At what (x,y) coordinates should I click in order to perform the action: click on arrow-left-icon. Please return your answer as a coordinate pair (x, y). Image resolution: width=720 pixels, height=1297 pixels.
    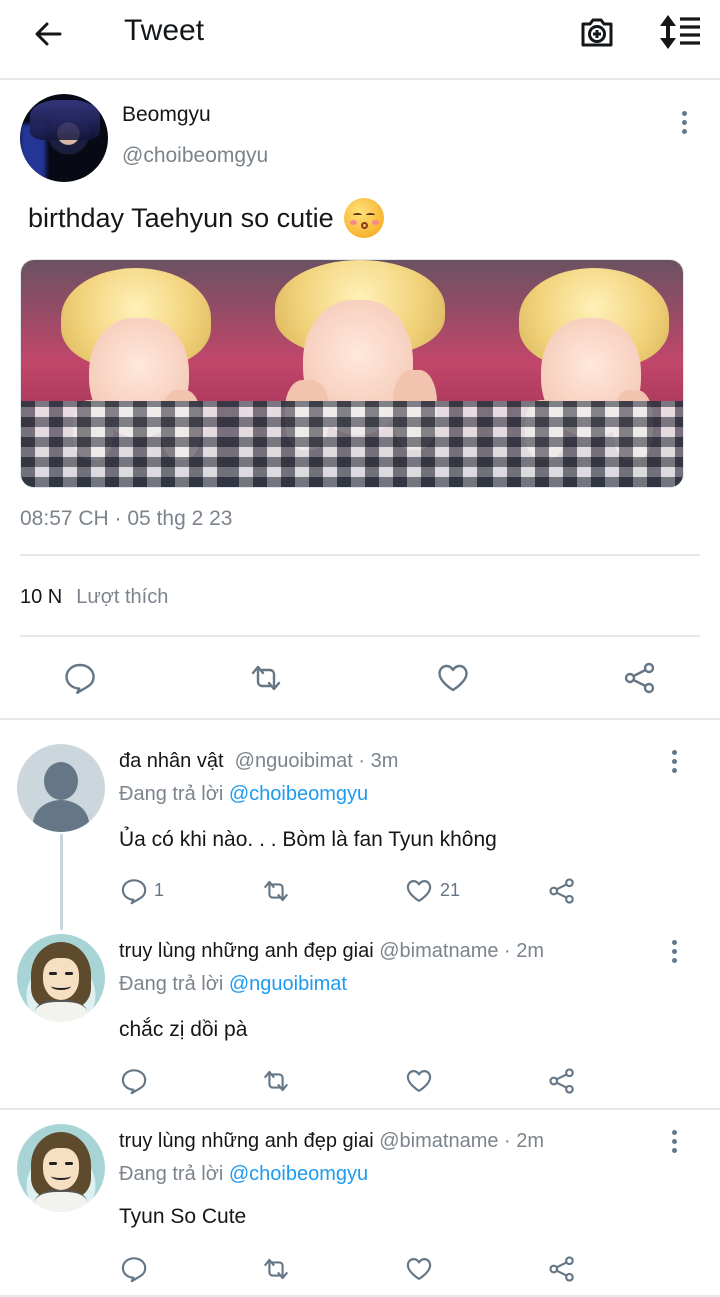
    Looking at the image, I should click on (48, 34).